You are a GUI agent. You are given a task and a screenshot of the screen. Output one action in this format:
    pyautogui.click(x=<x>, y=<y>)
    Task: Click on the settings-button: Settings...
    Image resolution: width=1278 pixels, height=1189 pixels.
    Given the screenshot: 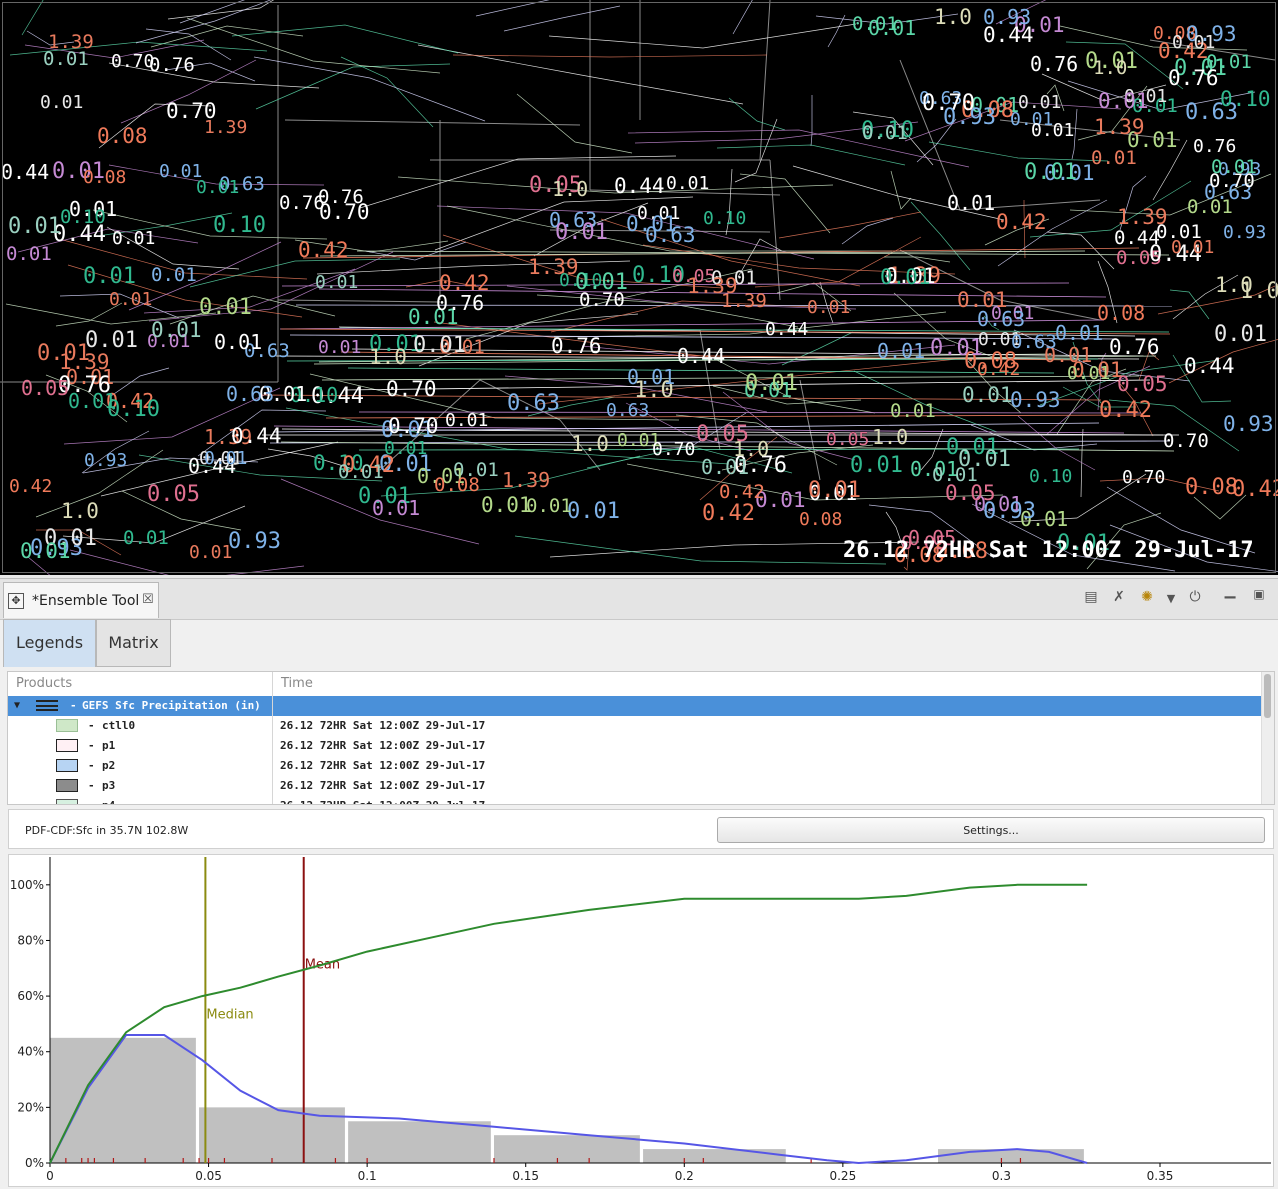 What is the action you would take?
    pyautogui.click(x=991, y=830)
    